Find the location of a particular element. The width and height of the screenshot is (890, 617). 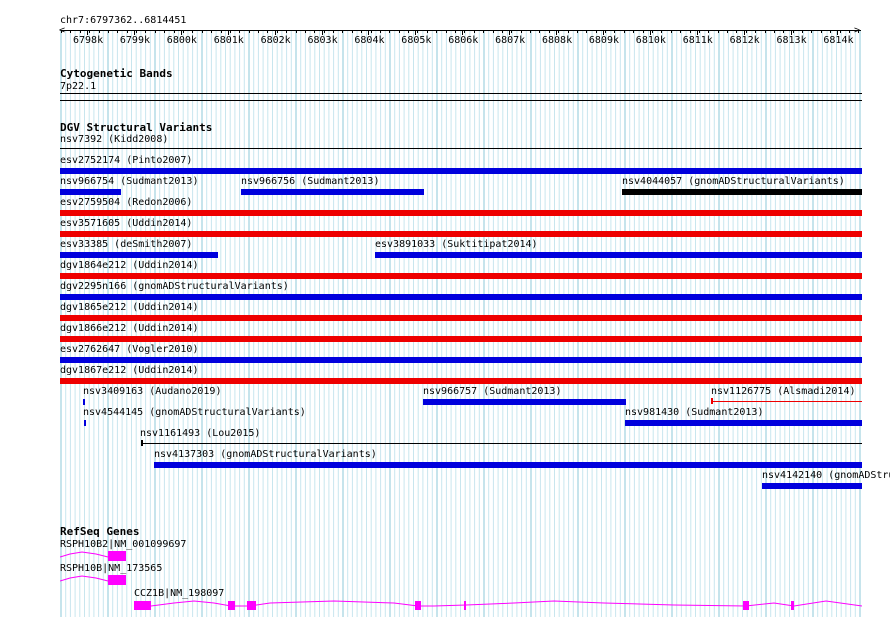

dgv-feature-label: nsv981430 (Sudmant2013) is located at coordinates (694, 412).